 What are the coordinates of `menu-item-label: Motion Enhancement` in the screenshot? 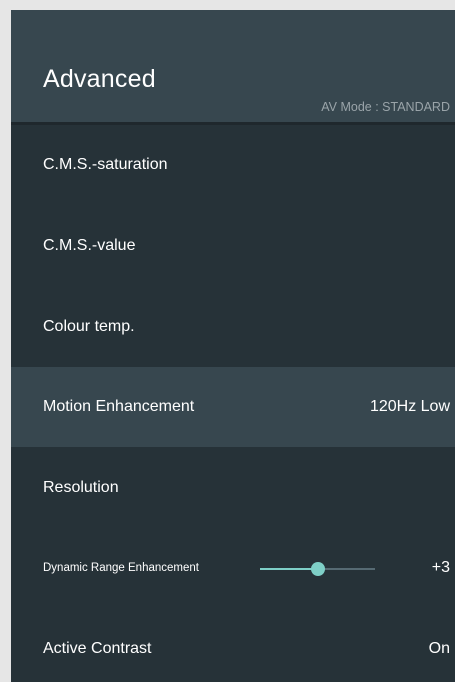 It's located at (119, 406).